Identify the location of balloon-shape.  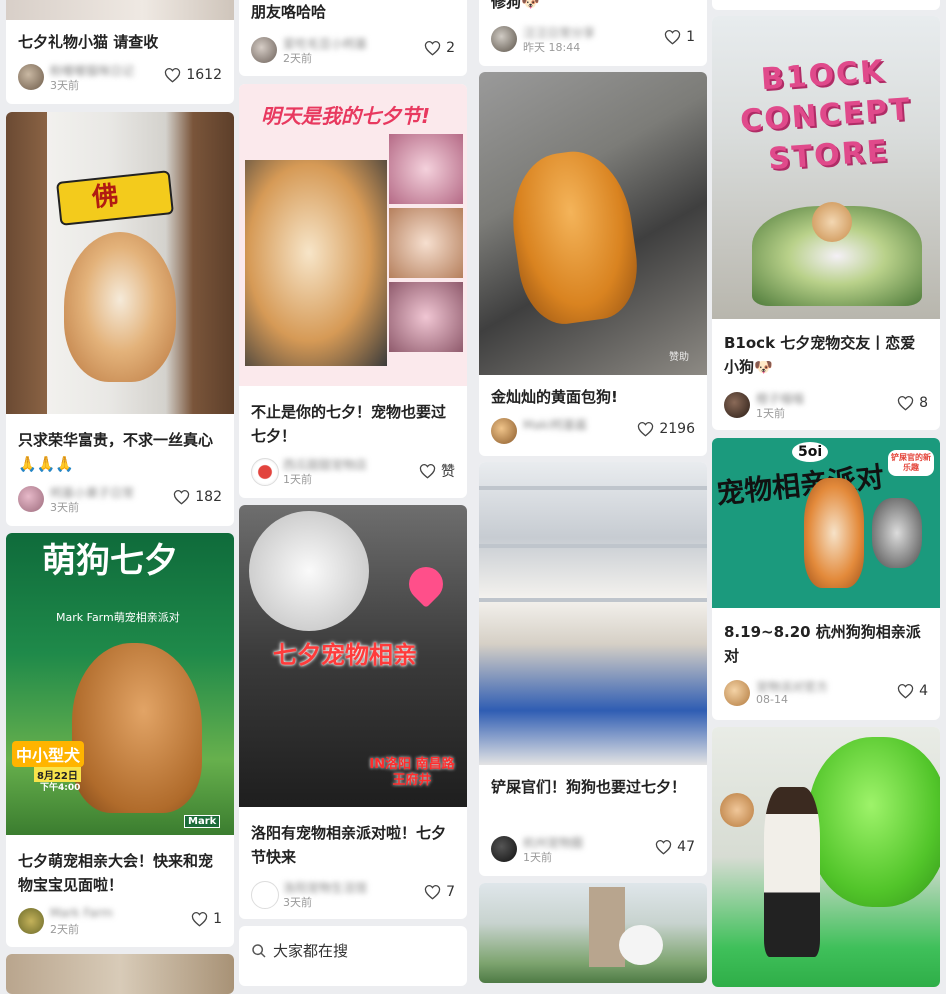
(641, 945).